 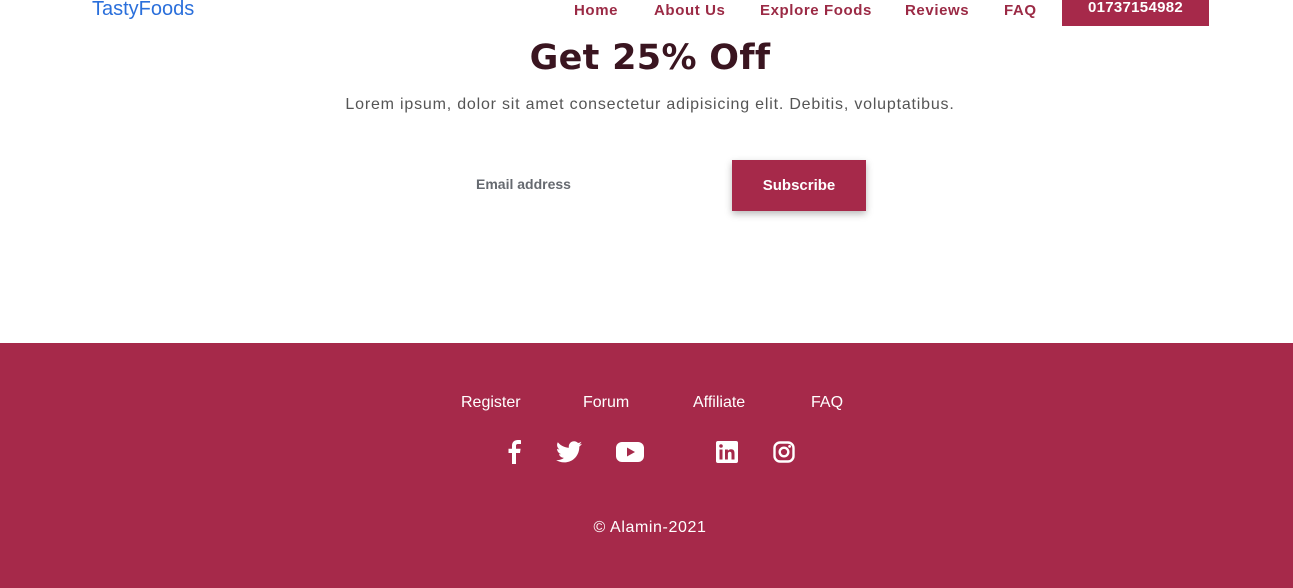 What do you see at coordinates (689, 10) in the screenshot?
I see `nav-about-us: About Us` at bounding box center [689, 10].